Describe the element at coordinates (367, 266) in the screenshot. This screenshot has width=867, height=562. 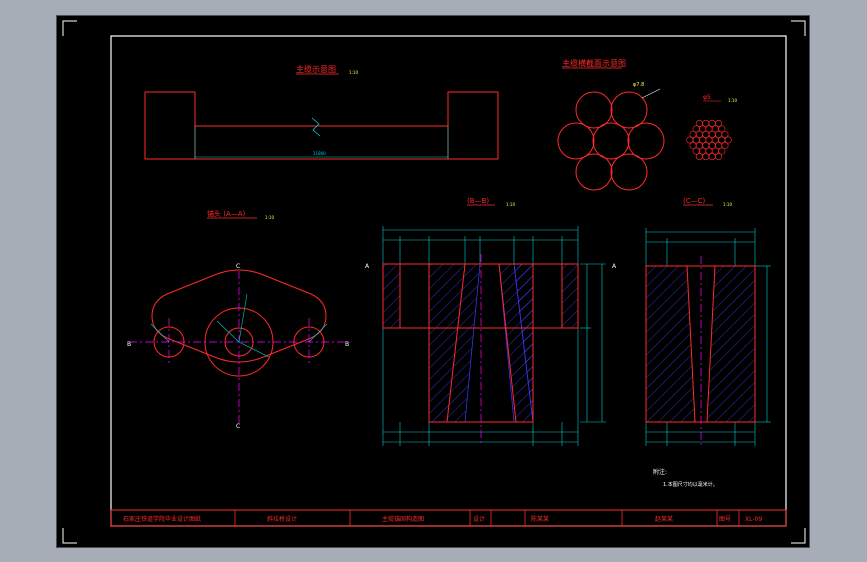
I see `section-mark-a-left: A` at that location.